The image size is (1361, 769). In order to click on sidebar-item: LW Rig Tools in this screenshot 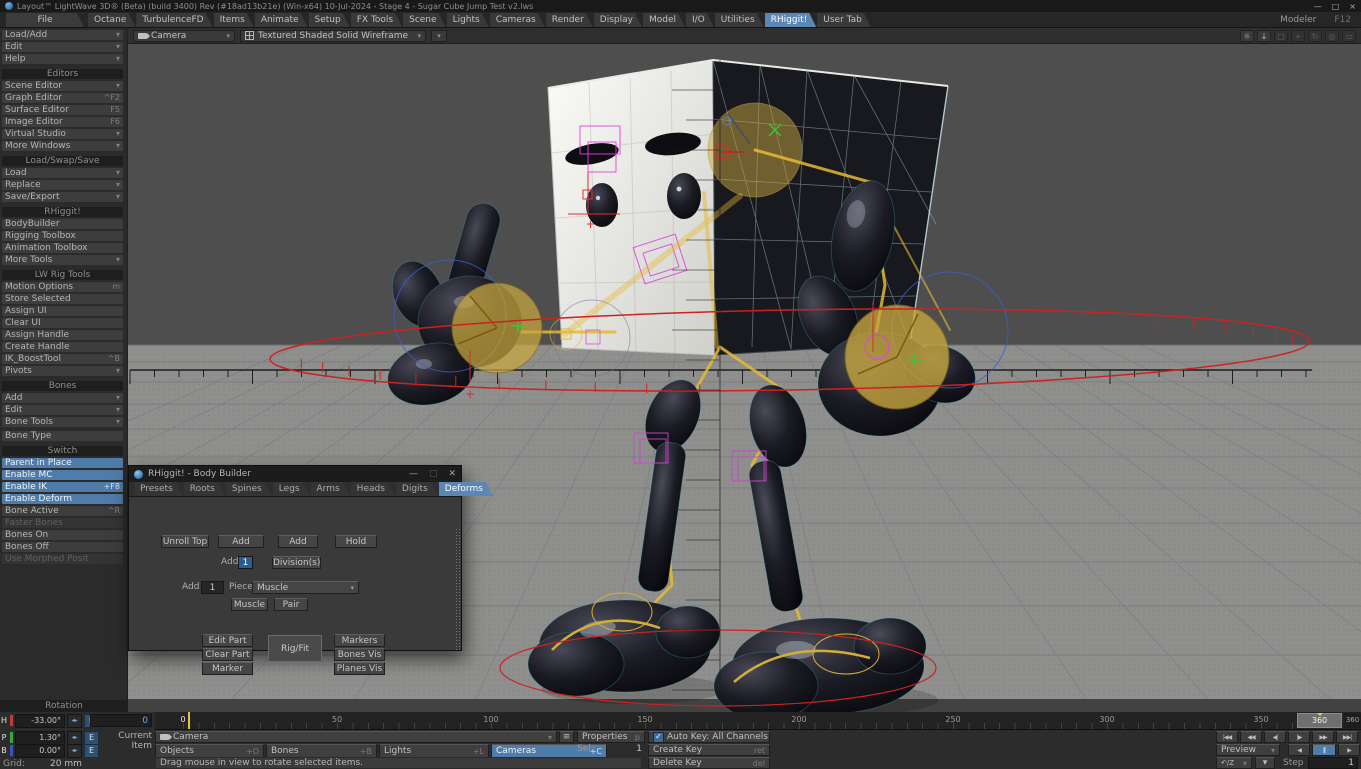, I will do `click(62, 275)`.